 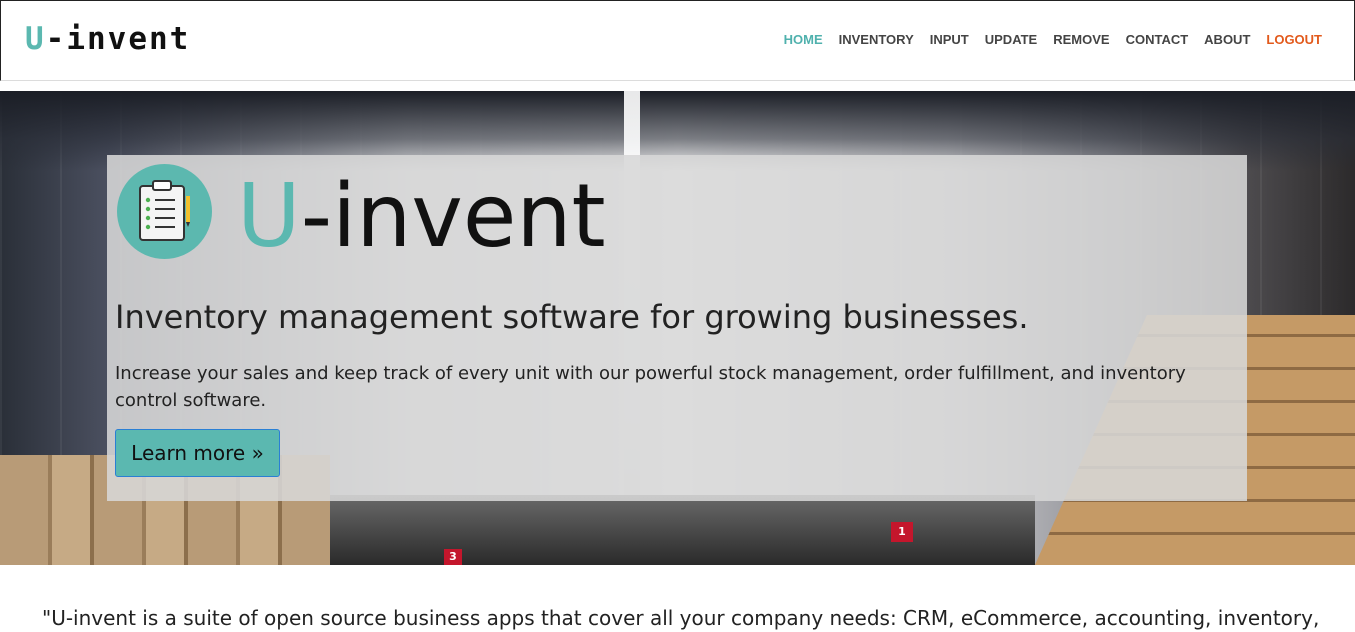 I want to click on nav-logout: LOGOUT, so click(x=1294, y=39).